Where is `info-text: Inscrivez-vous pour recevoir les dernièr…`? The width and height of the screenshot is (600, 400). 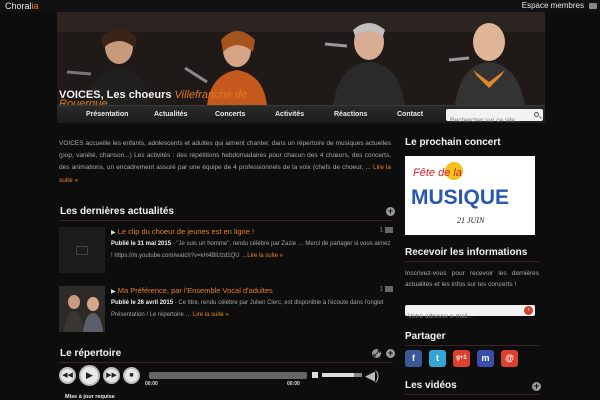
info-text: Inscrivez-vous pour recevoir les dernièr… is located at coordinates (472, 279).